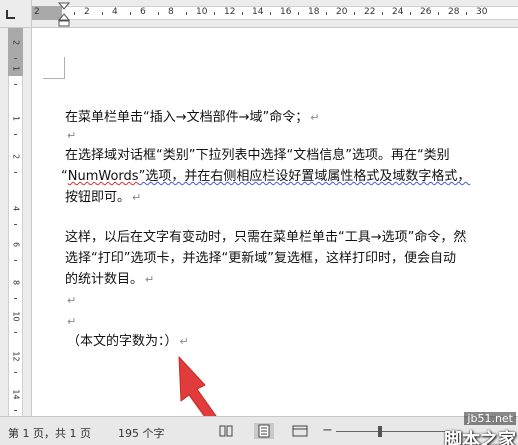  Describe the element at coordinates (16, 316) in the screenshot. I see `vruler-tick-label: 10` at that location.